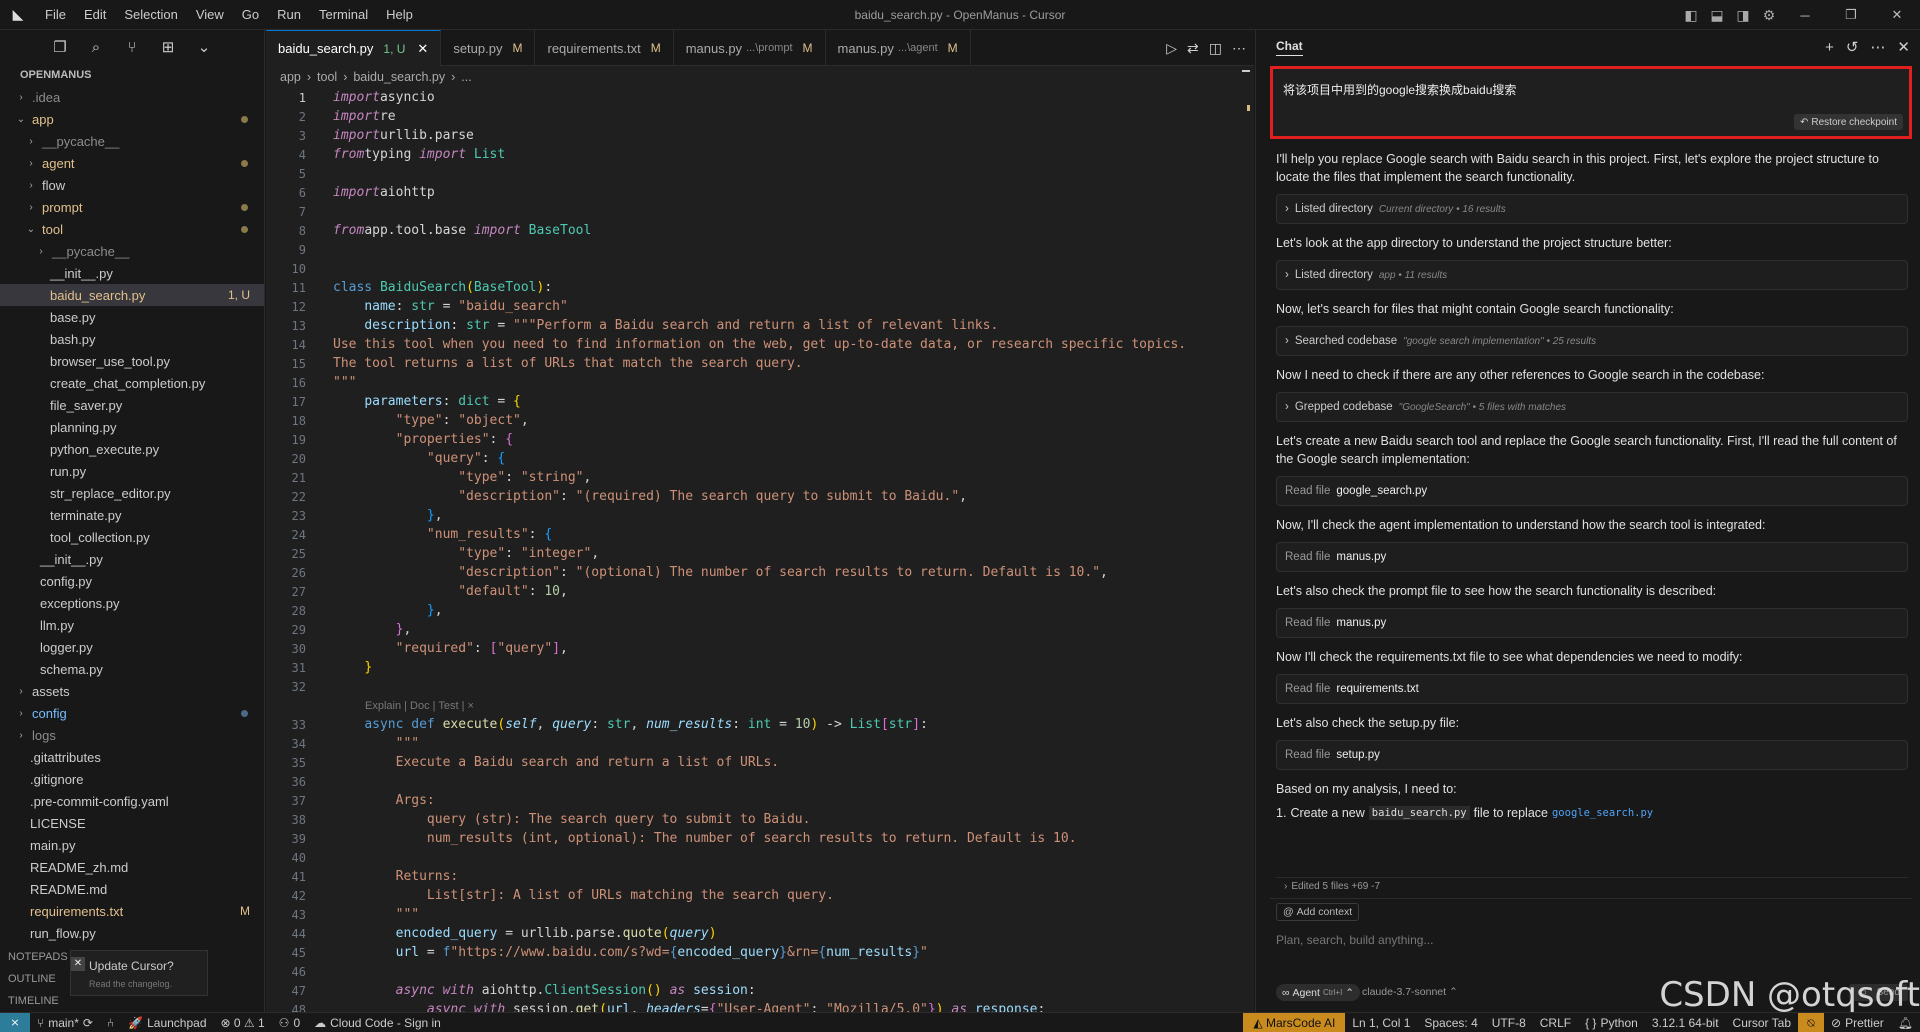  I want to click on tree-file: python_execute.py, so click(132, 449).